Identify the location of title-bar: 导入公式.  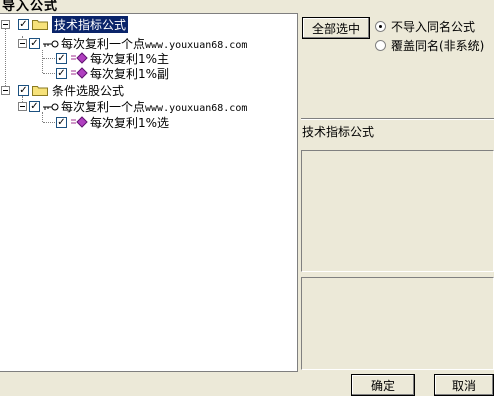
(247, 7).